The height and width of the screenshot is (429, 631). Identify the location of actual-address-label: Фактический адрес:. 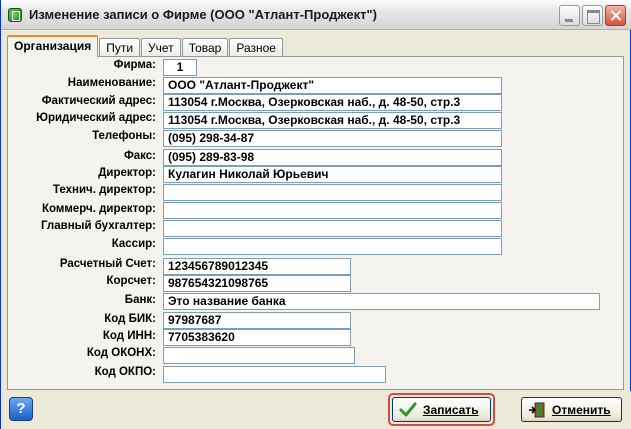
(98, 101).